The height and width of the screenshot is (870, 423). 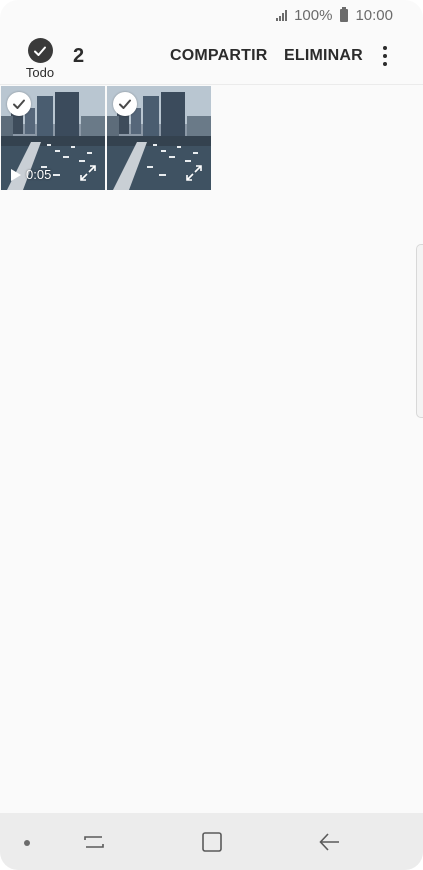 I want to click on back-icon, so click(x=330, y=842).